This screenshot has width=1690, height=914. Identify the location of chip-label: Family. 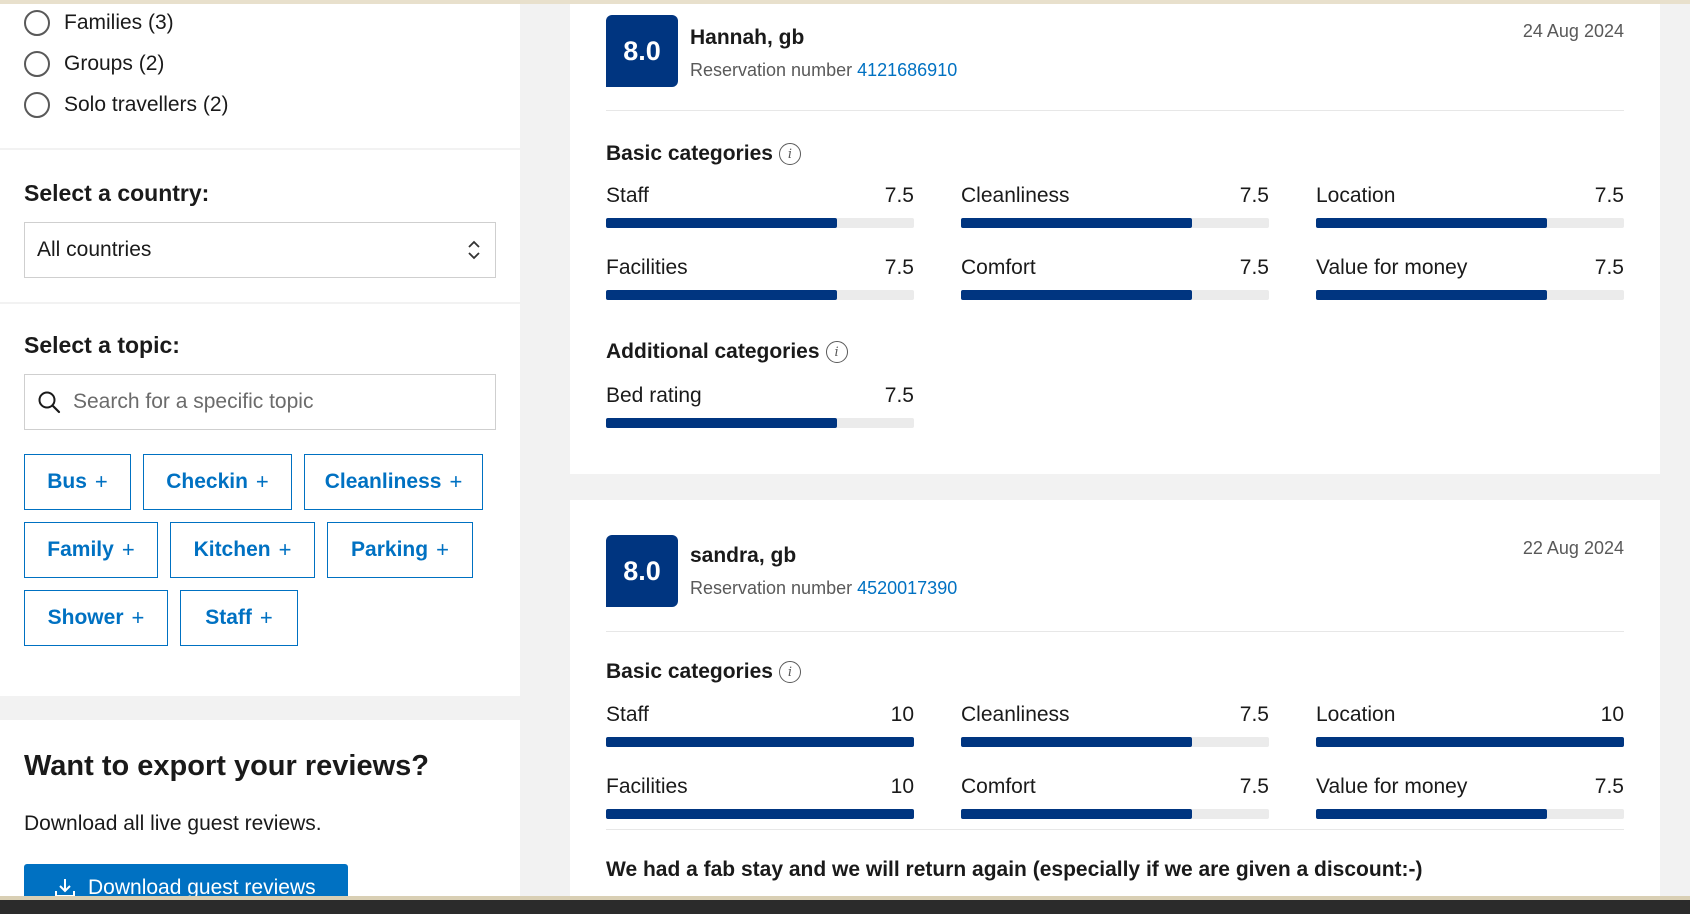
(80, 549).